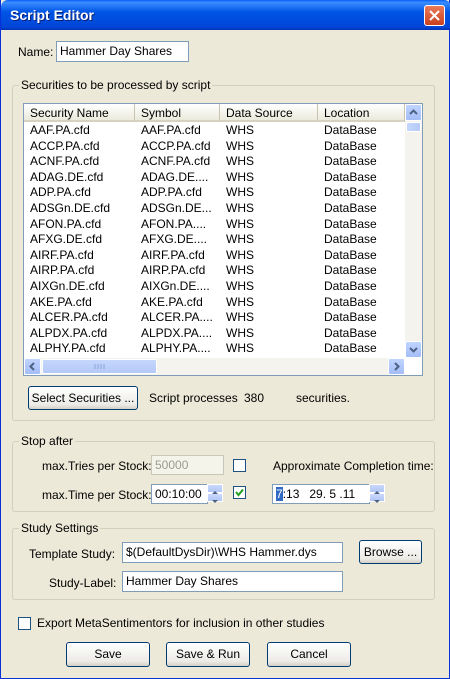 The image size is (450, 679). I want to click on max-time-spinner, so click(215, 493).